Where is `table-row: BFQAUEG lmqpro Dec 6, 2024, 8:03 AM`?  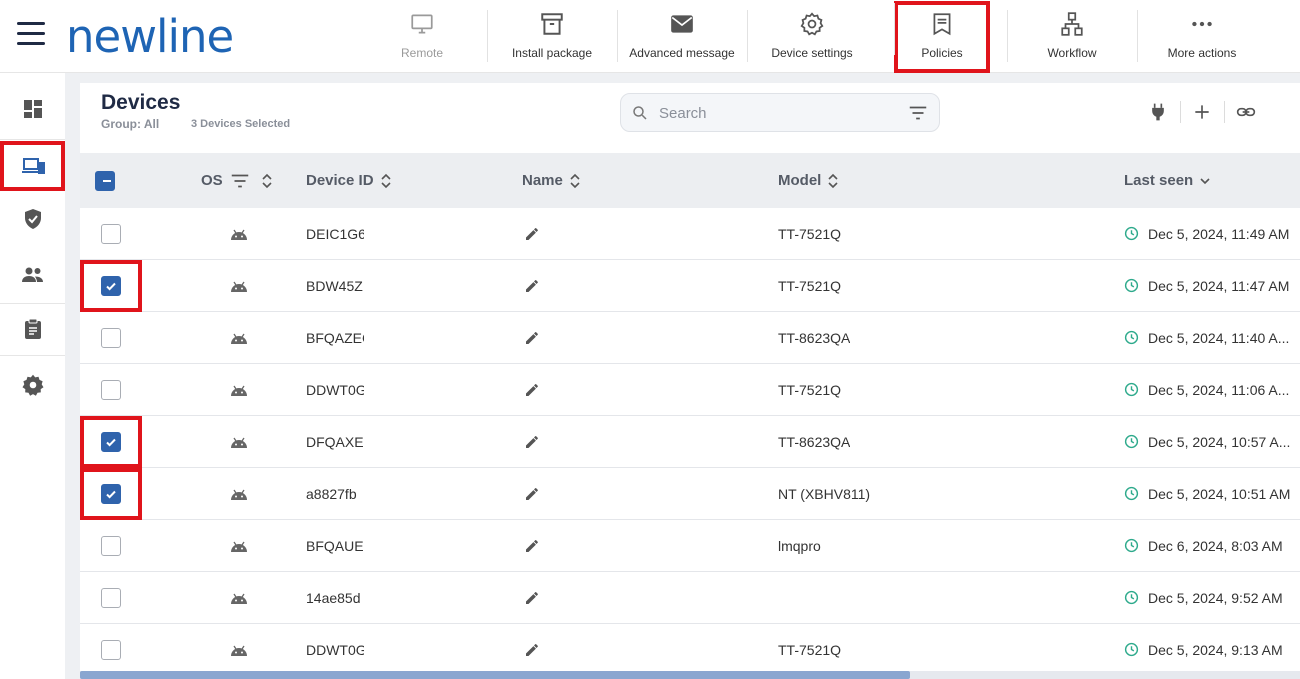
table-row: BFQAUEG lmqpro Dec 6, 2024, 8:03 AM is located at coordinates (690, 546).